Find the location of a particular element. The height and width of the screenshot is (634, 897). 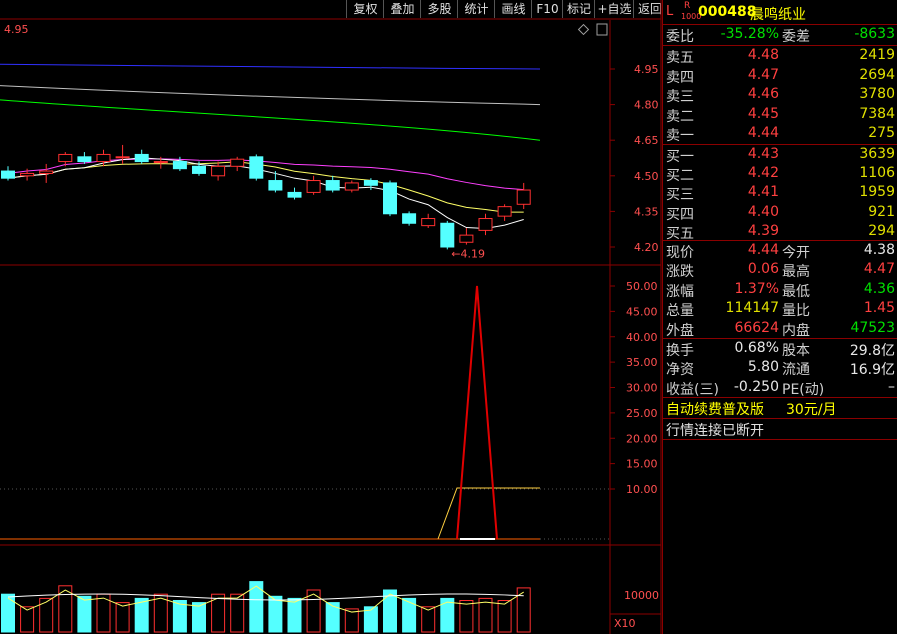

ask-row: 卖四 4.47 2694 is located at coordinates (779, 76).